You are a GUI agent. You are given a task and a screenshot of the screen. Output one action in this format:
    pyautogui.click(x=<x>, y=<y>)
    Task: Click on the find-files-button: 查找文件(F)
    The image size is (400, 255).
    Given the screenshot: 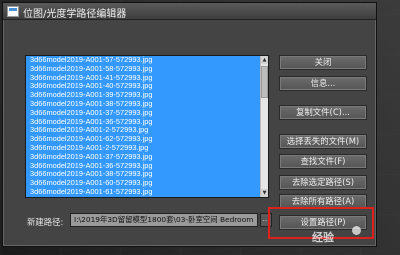 What is the action you would take?
    pyautogui.click(x=323, y=161)
    